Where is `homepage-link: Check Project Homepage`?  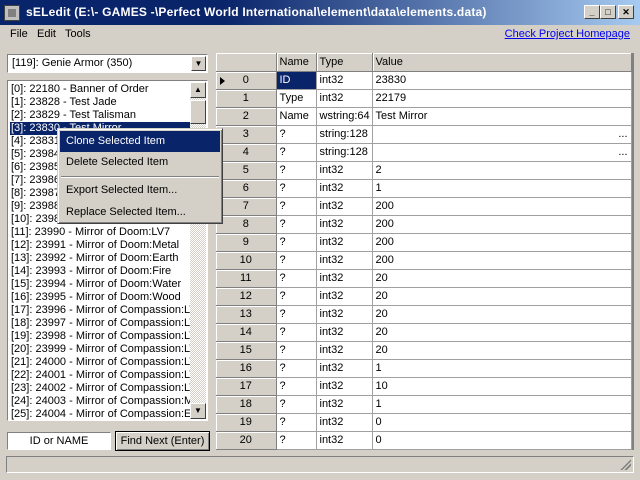
homepage-link: Check Project Homepage is located at coordinates (567, 34).